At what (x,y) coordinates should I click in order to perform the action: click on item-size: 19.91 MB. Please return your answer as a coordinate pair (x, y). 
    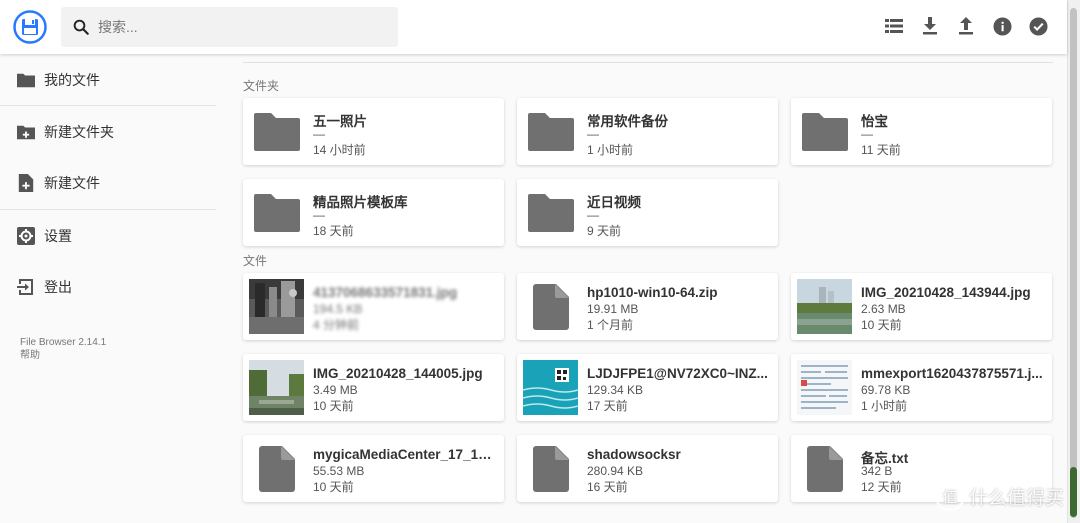
    Looking at the image, I should click on (613, 309).